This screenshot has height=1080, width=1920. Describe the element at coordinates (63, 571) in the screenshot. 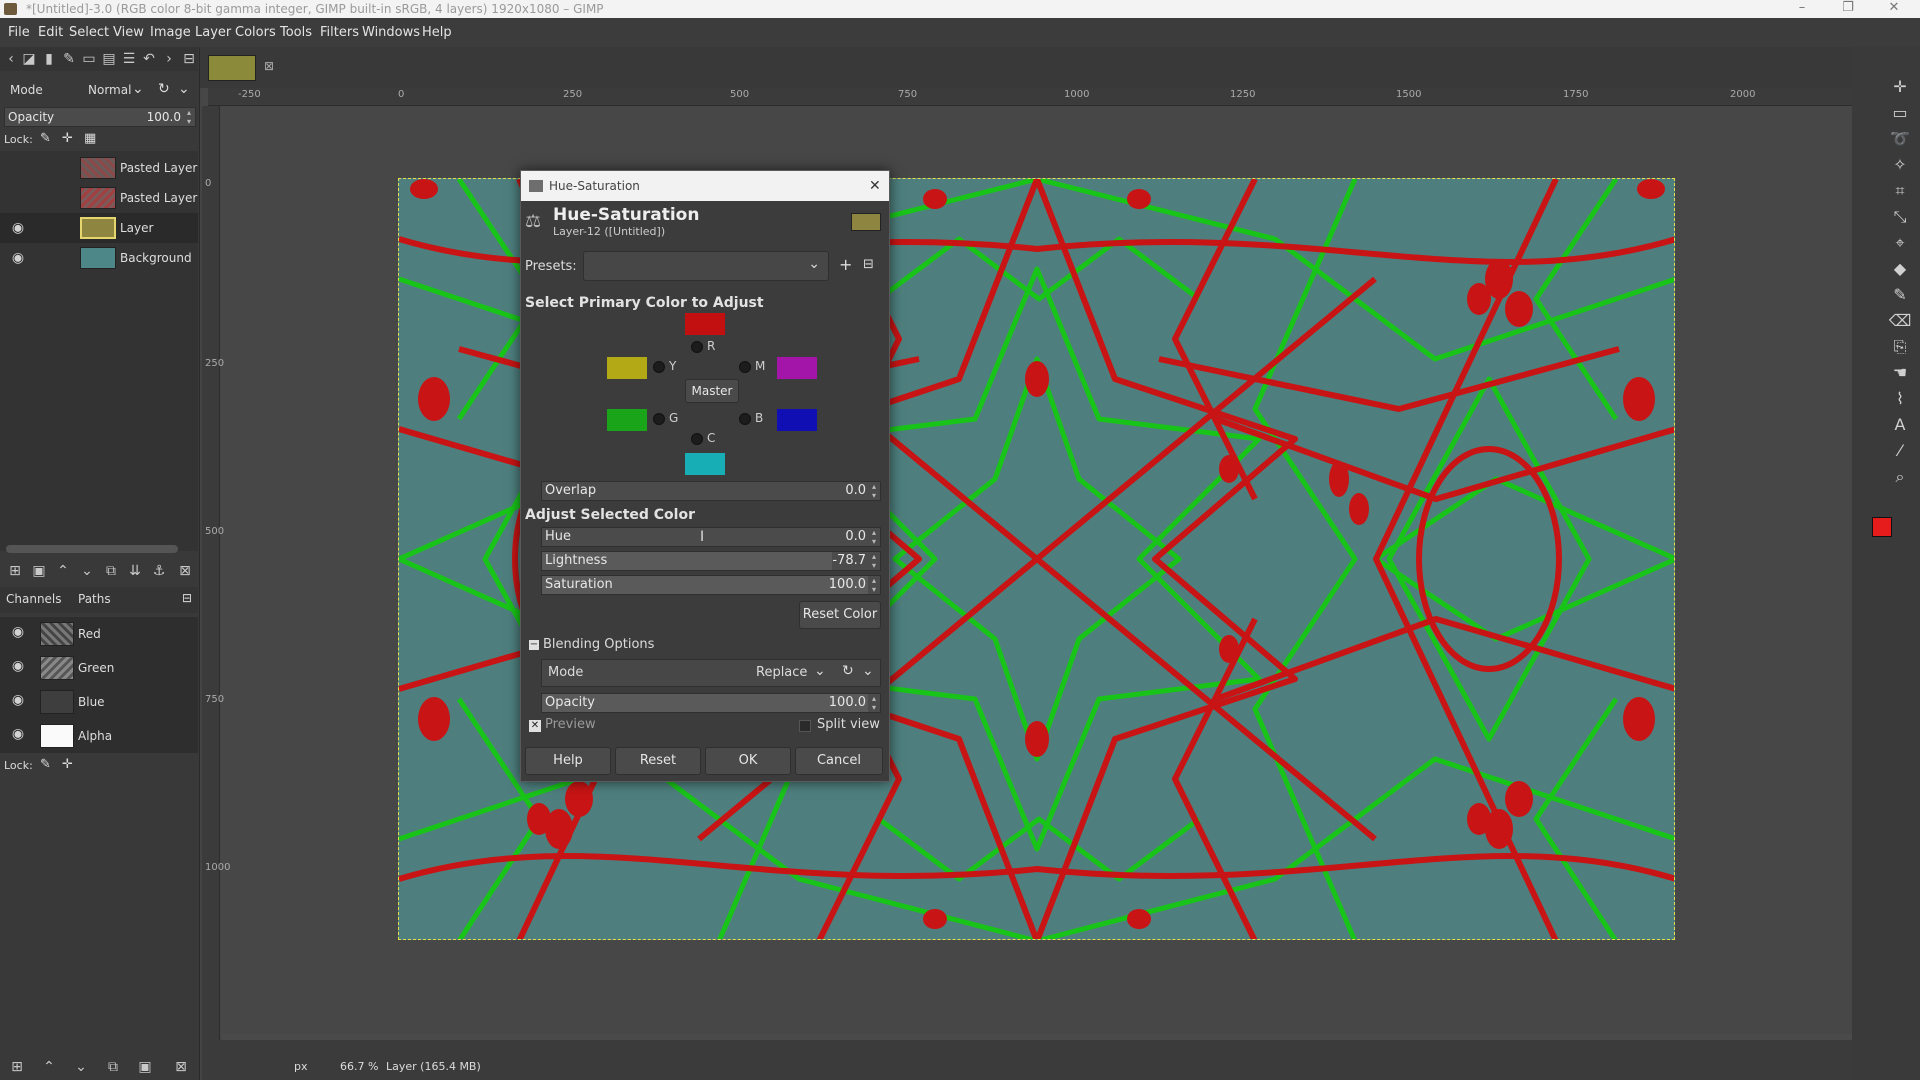

I see `raise-layer-icon: ⌃` at that location.